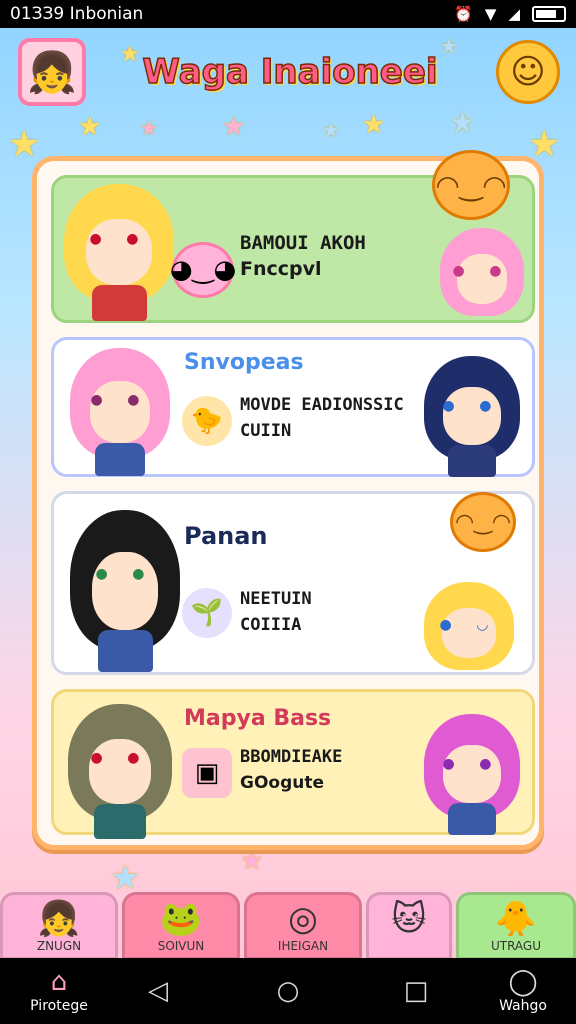  I want to click on bottom-dock: 👧 ZNUGN 🐸 SOIVUN ◎ IHEIGAN 🐱 🐥 UTRAGU, so click(288, 926).